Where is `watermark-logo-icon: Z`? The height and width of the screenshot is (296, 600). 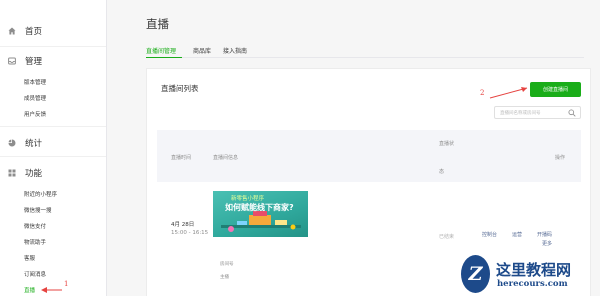
watermark-logo-icon: Z is located at coordinates (475, 274).